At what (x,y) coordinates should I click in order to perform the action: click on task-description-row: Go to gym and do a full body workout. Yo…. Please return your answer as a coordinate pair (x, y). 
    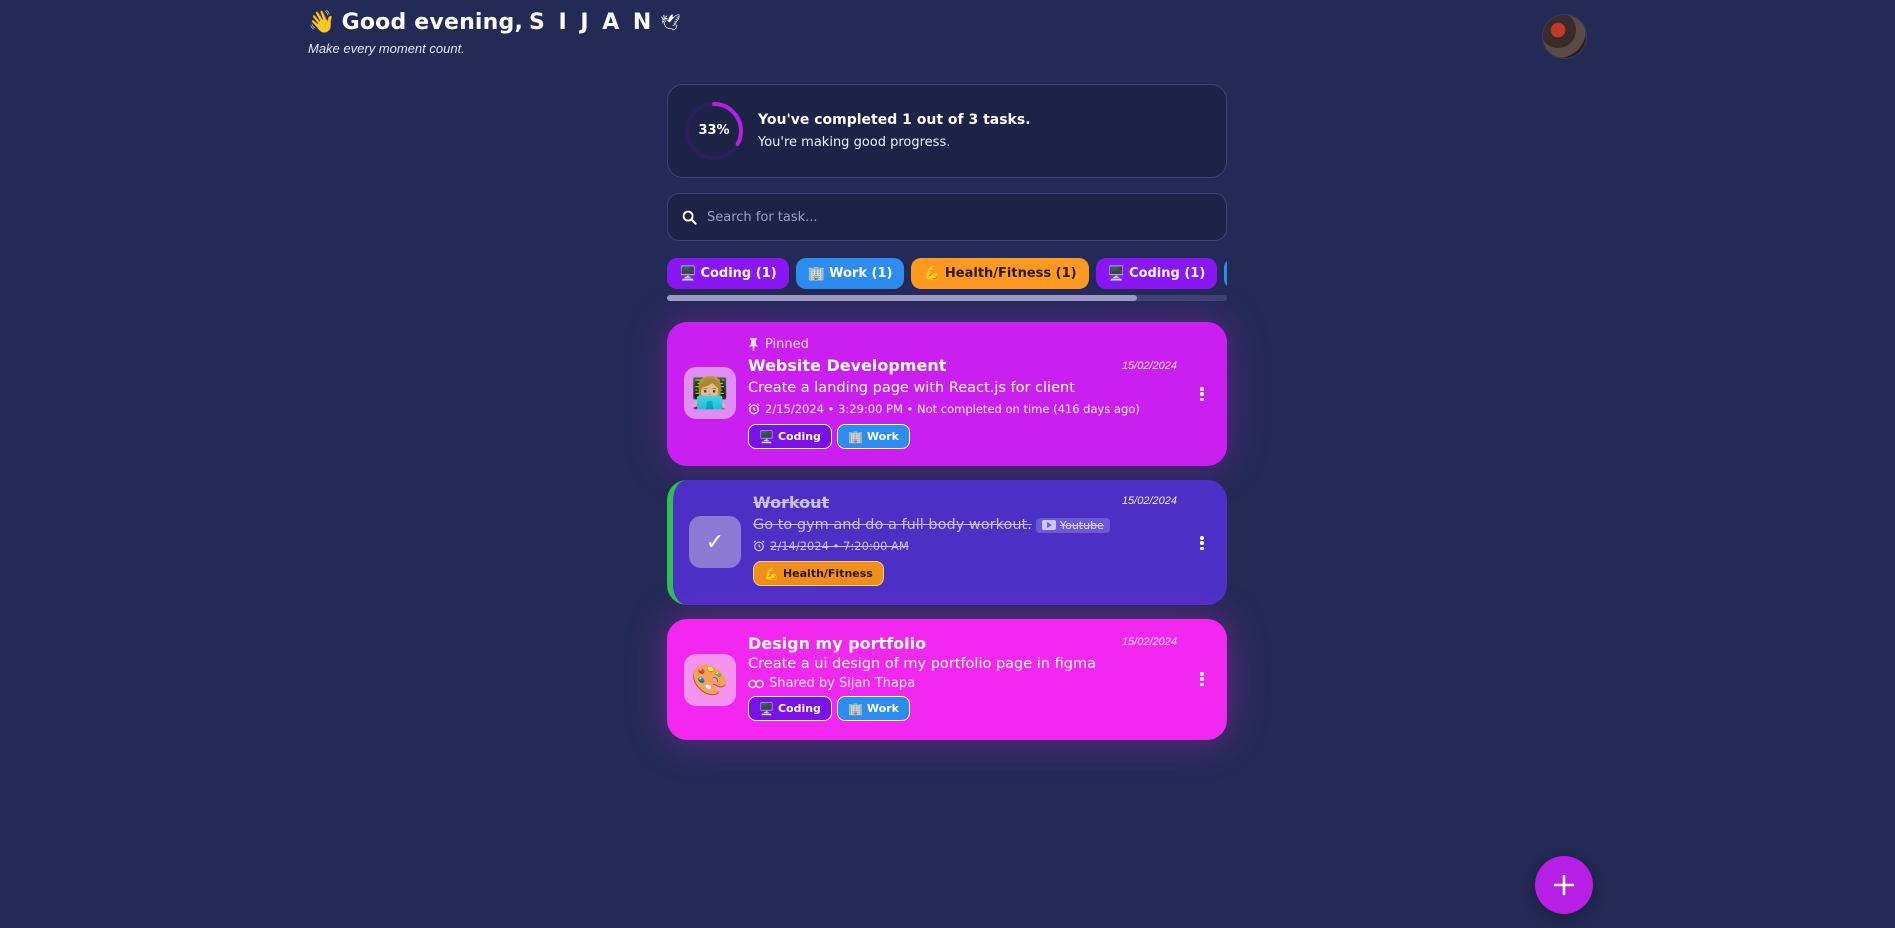
    Looking at the image, I should click on (965, 525).